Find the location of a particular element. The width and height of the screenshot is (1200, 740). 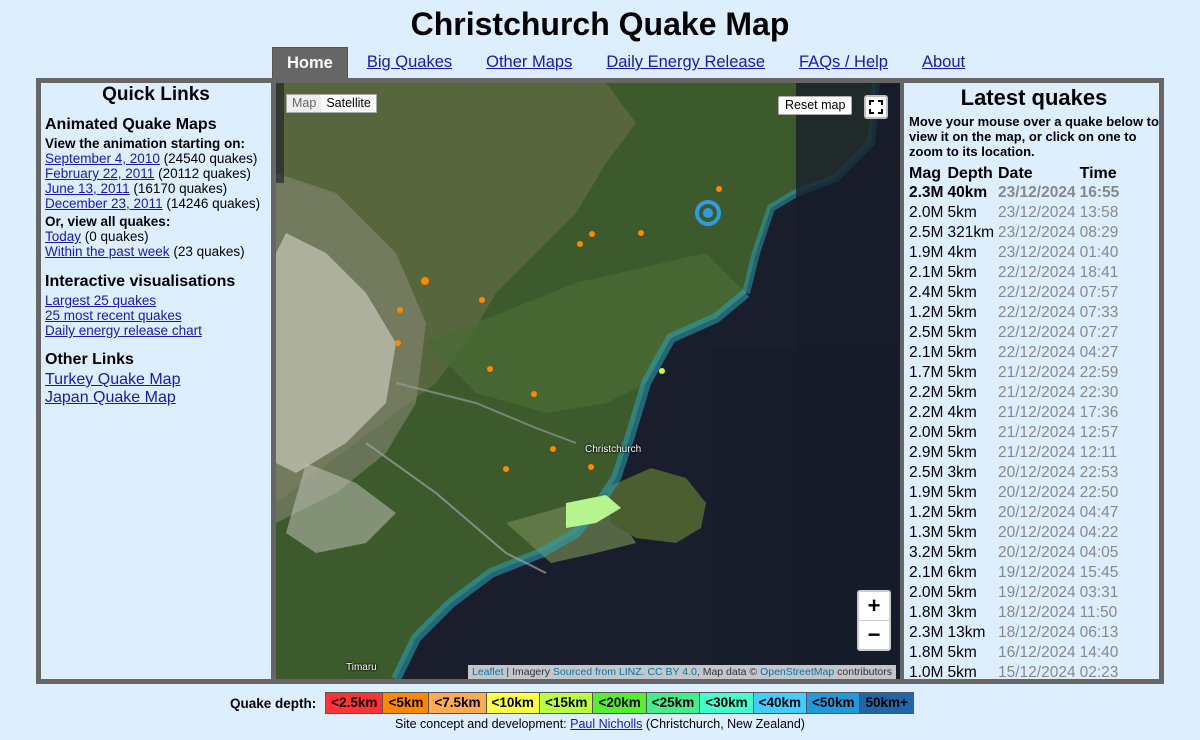

quake-row: 2.1M 6km 19/12/2024 15:45 is located at coordinates (1016, 573).